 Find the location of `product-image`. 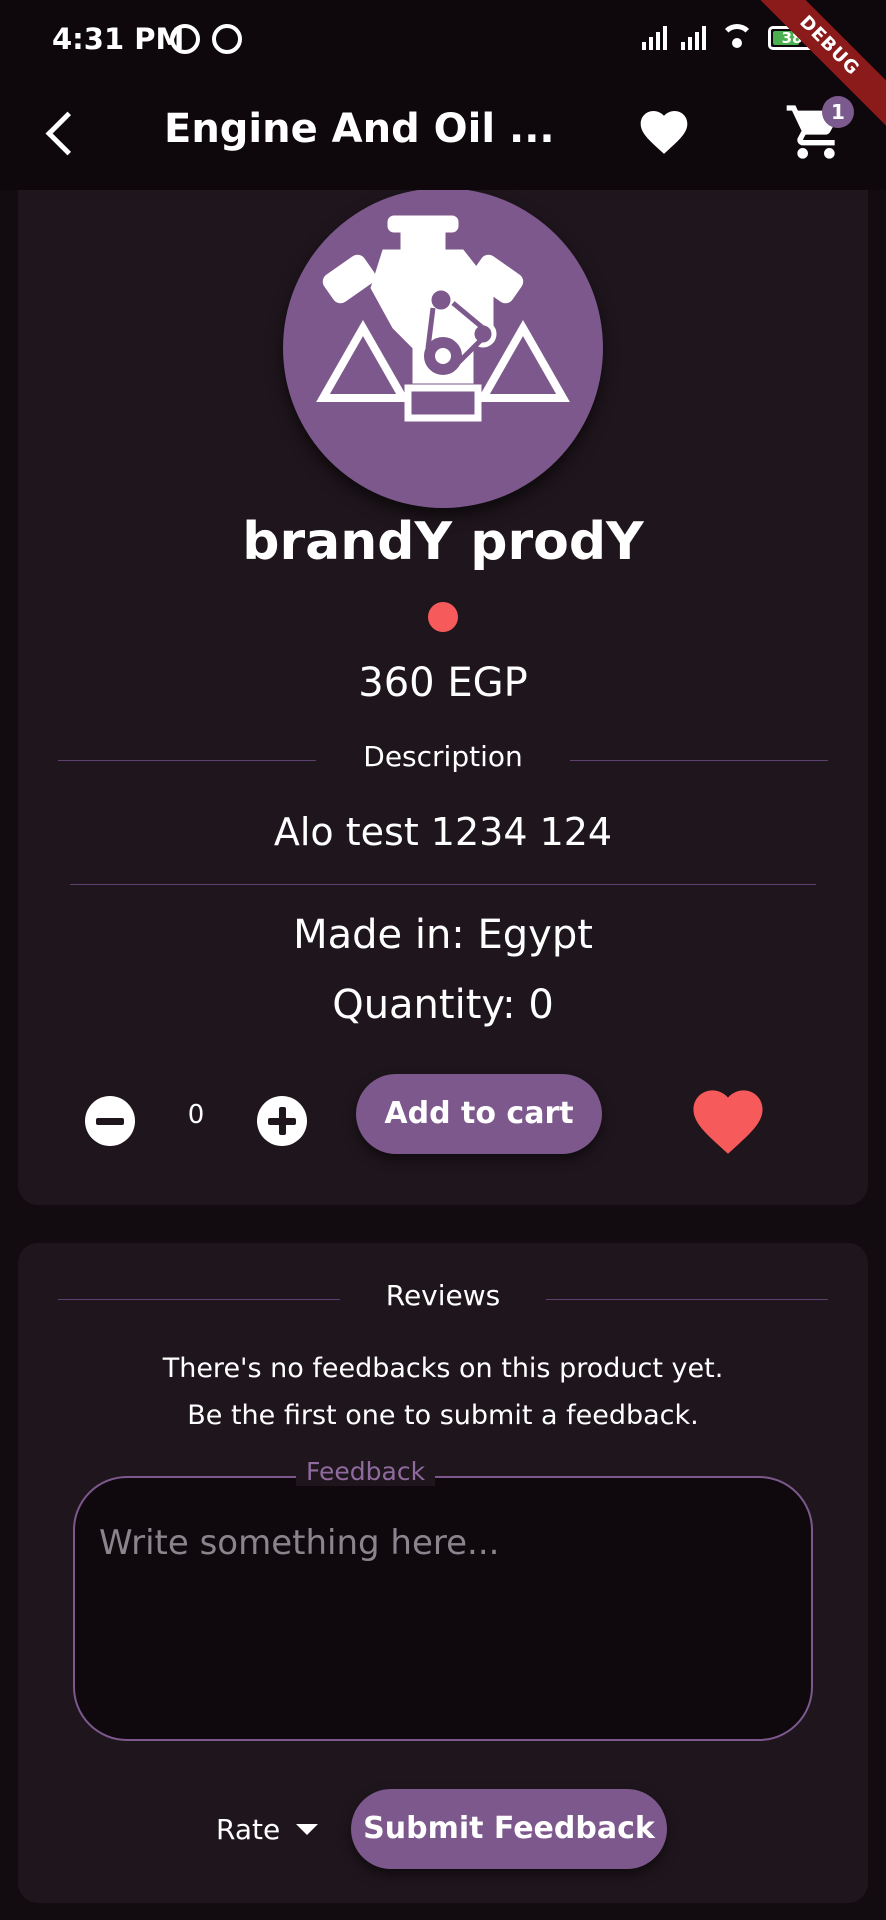

product-image is located at coordinates (443, 348).